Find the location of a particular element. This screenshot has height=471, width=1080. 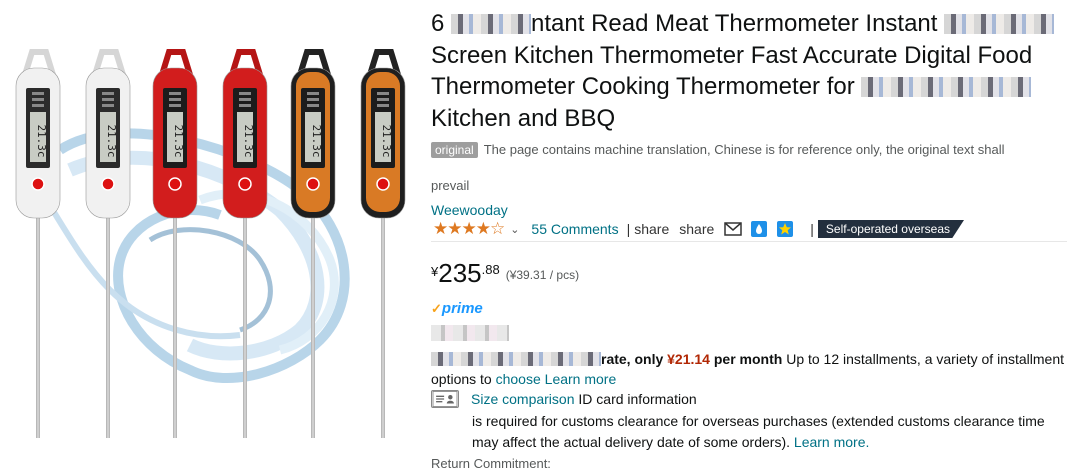

original-badge: original is located at coordinates (454, 150).